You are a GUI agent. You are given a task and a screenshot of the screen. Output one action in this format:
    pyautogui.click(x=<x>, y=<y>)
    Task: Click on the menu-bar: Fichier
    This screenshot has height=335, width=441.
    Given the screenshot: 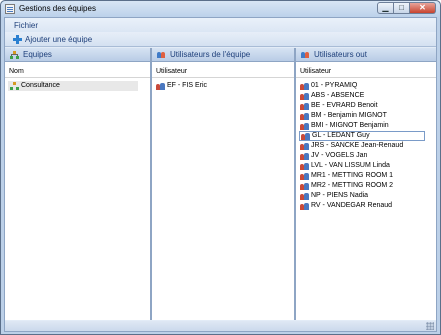 What is the action you would take?
    pyautogui.click(x=220, y=25)
    